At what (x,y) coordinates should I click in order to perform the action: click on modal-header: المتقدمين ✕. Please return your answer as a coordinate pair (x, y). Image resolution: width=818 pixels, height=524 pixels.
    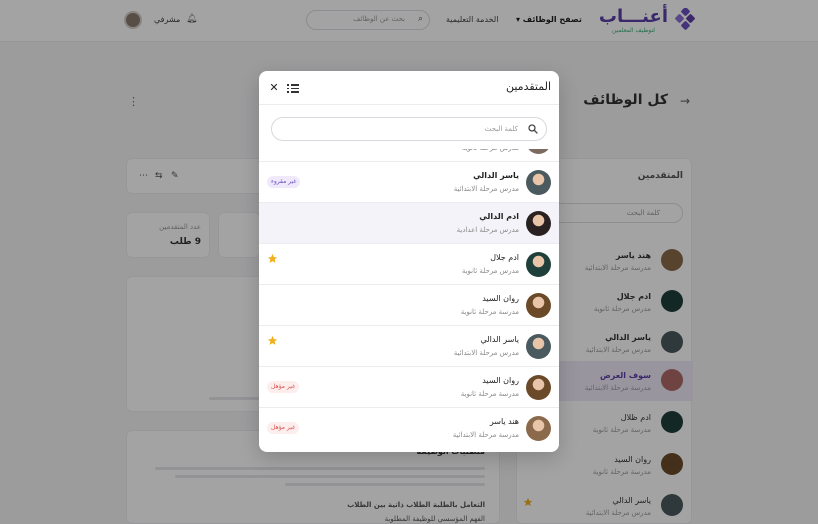
    Looking at the image, I should click on (409, 88).